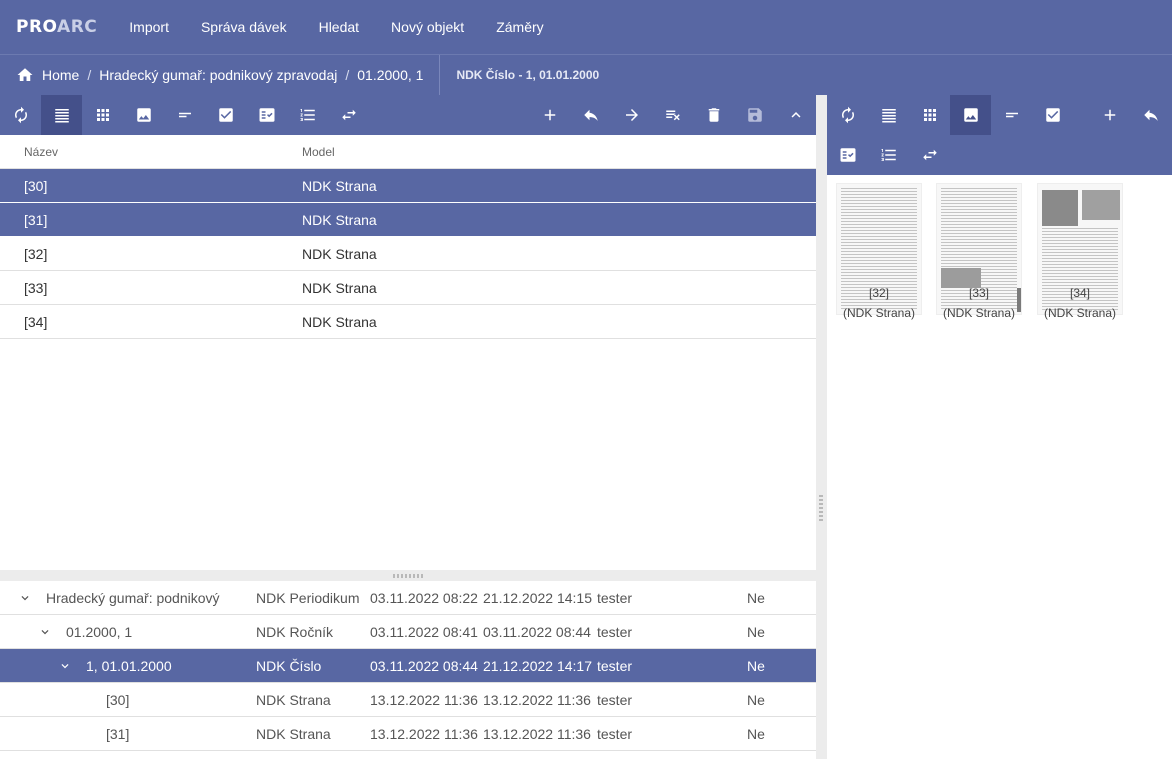 The height and width of the screenshot is (759, 1172). What do you see at coordinates (408, 575) in the screenshot?
I see `horizontal-splitter` at bounding box center [408, 575].